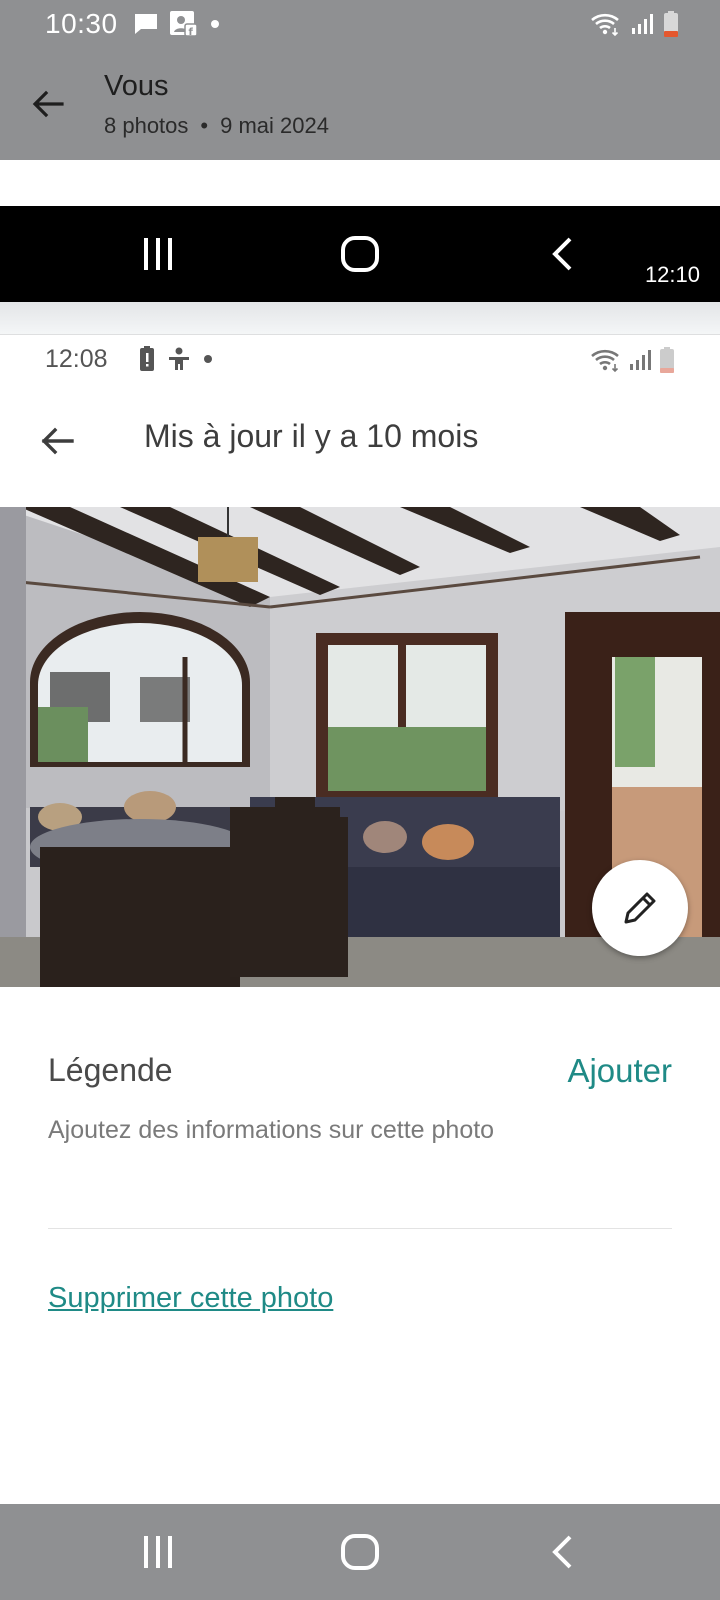 The image size is (720, 1600). What do you see at coordinates (360, 1228) in the screenshot?
I see `section-divider` at bounding box center [360, 1228].